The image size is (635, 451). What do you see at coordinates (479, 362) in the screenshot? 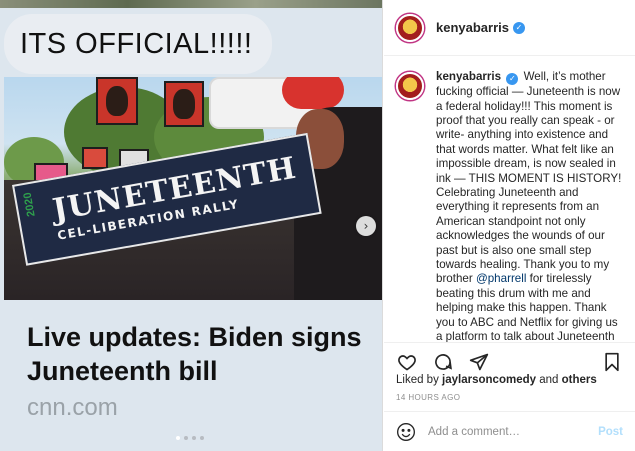
I see `share-icon` at bounding box center [479, 362].